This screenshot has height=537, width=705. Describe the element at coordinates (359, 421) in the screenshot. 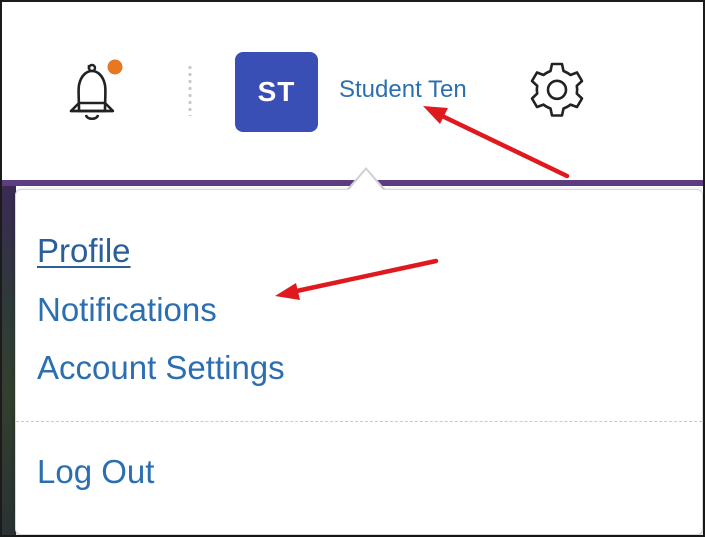

I see `menu-separator` at that location.